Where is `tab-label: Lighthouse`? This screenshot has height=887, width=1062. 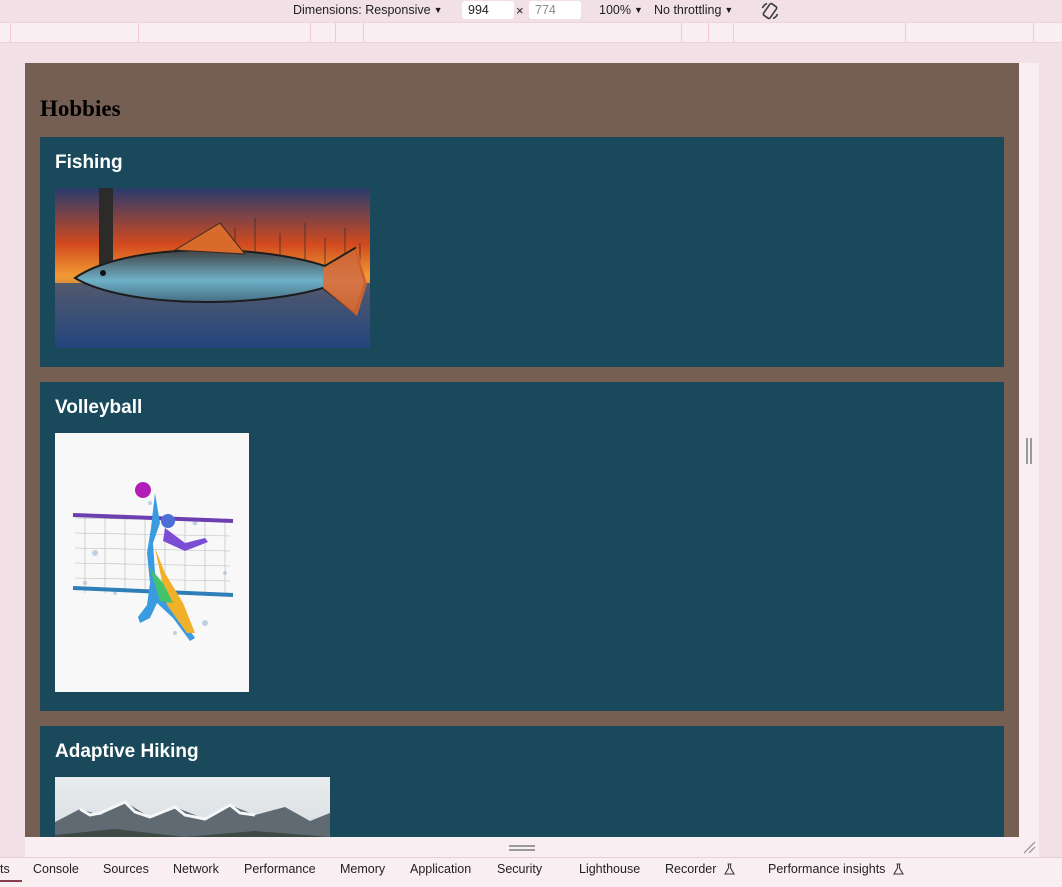
tab-label: Lighthouse is located at coordinates (610, 869).